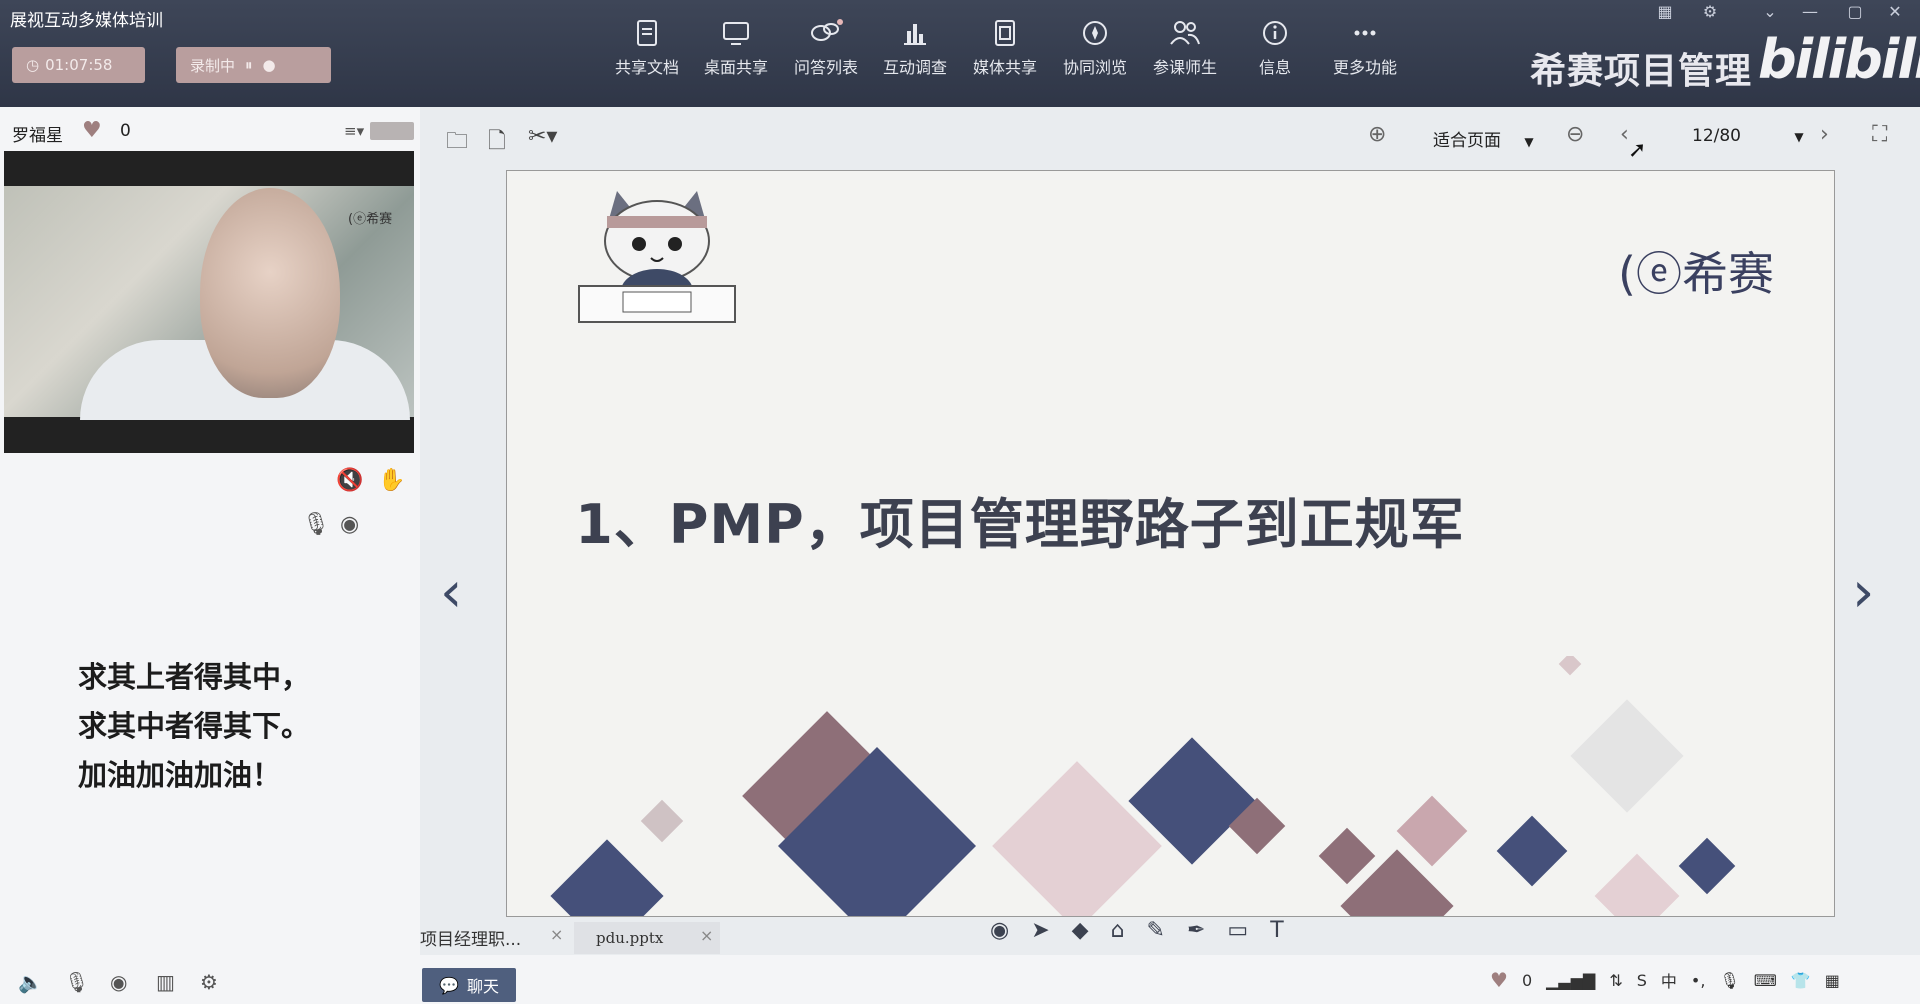 The image size is (1920, 1004). What do you see at coordinates (1365, 53) in the screenshot?
I see `toolbar-more: 更多功能` at bounding box center [1365, 53].